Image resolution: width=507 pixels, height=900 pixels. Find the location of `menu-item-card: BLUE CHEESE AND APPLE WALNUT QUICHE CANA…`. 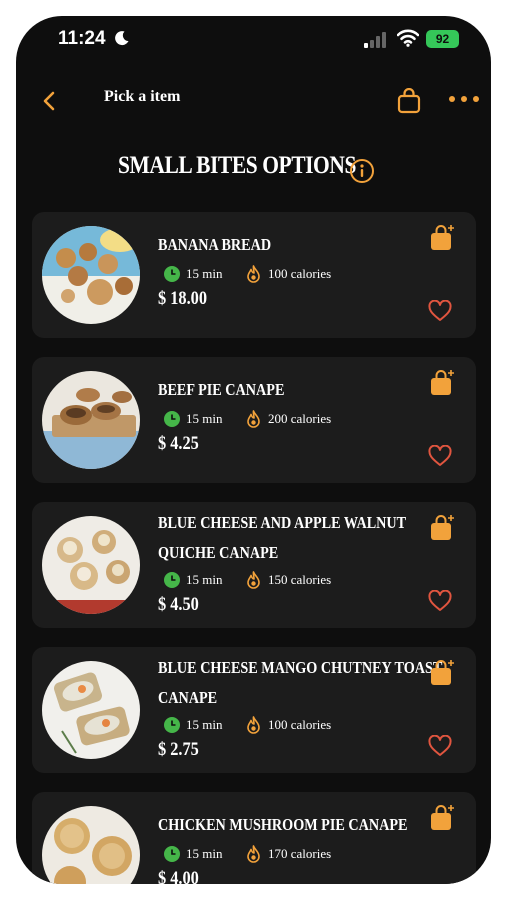

menu-item-card: BLUE CHEESE AND APPLE WALNUT QUICHE CANA… is located at coordinates (254, 565).